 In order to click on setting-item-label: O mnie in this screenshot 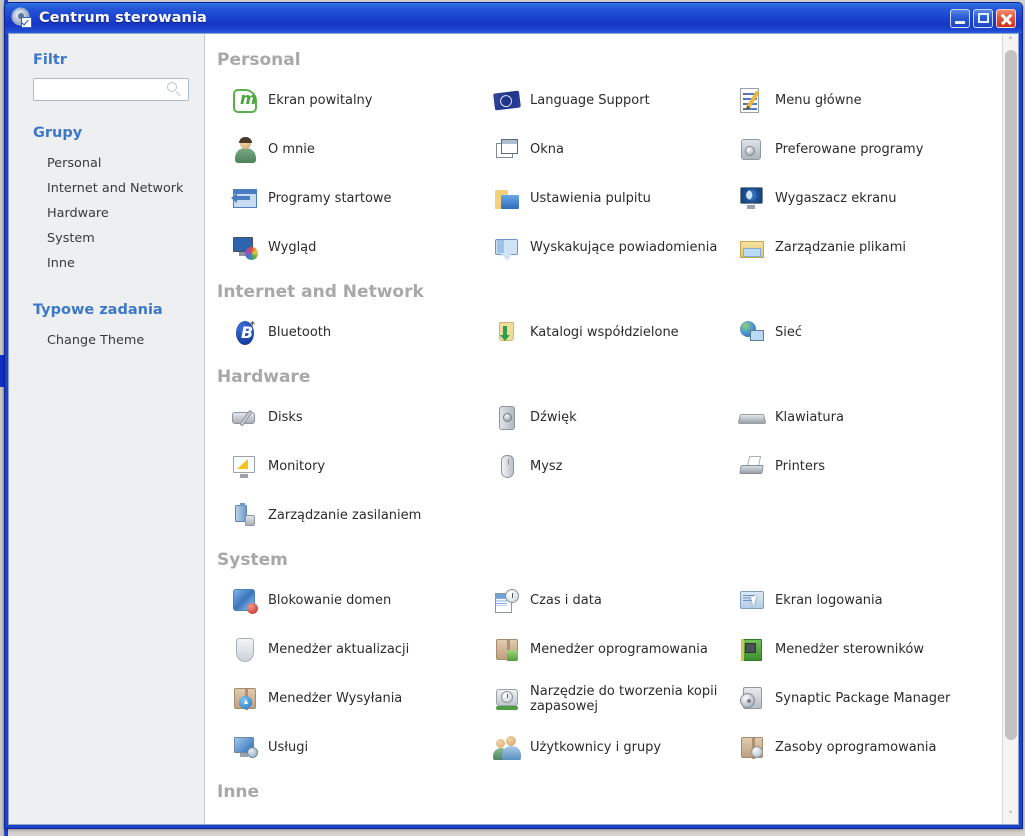, I will do `click(291, 149)`.